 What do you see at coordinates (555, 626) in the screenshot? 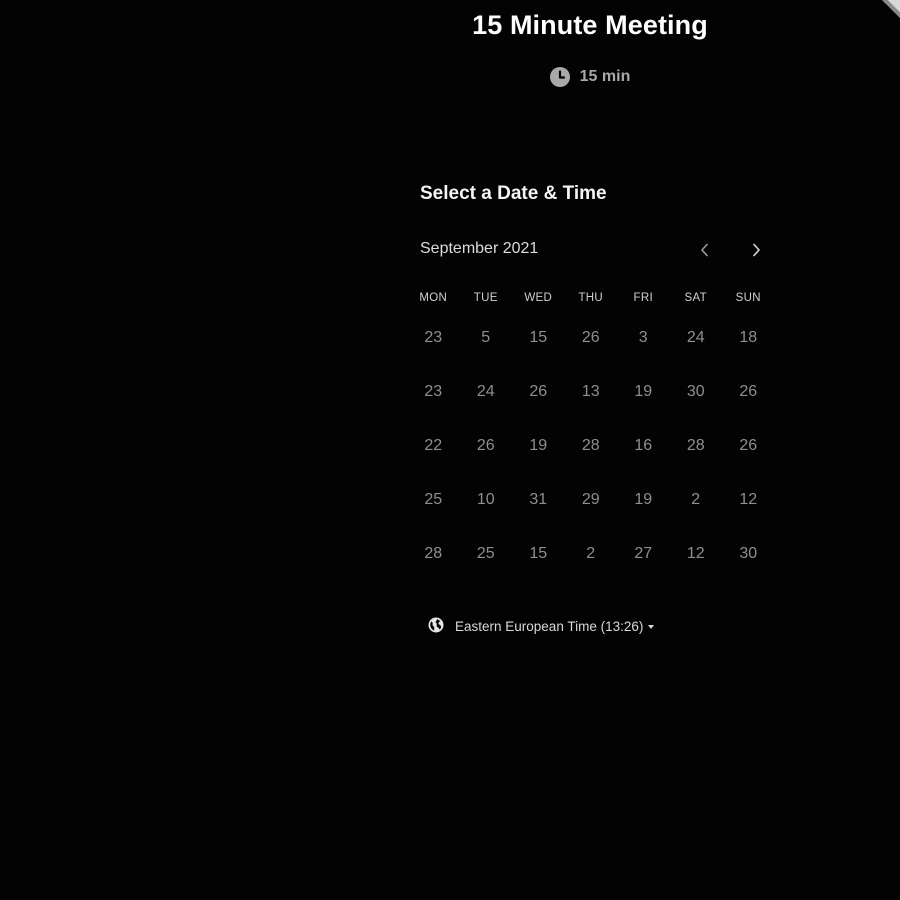
I see `timezone-label: Eastern European Time (13:26)` at bounding box center [555, 626].